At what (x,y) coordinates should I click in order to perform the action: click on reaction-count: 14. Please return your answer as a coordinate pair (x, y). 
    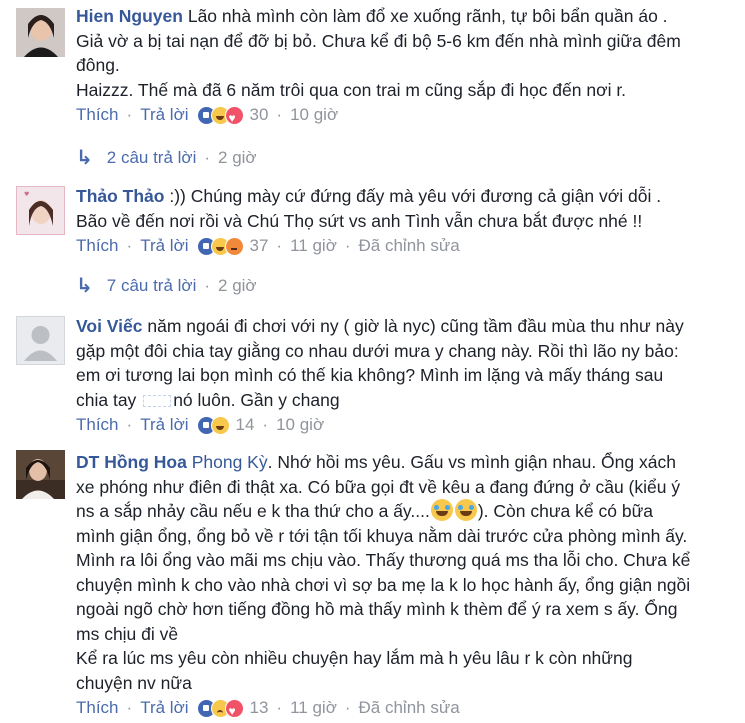
    Looking at the image, I should click on (245, 425).